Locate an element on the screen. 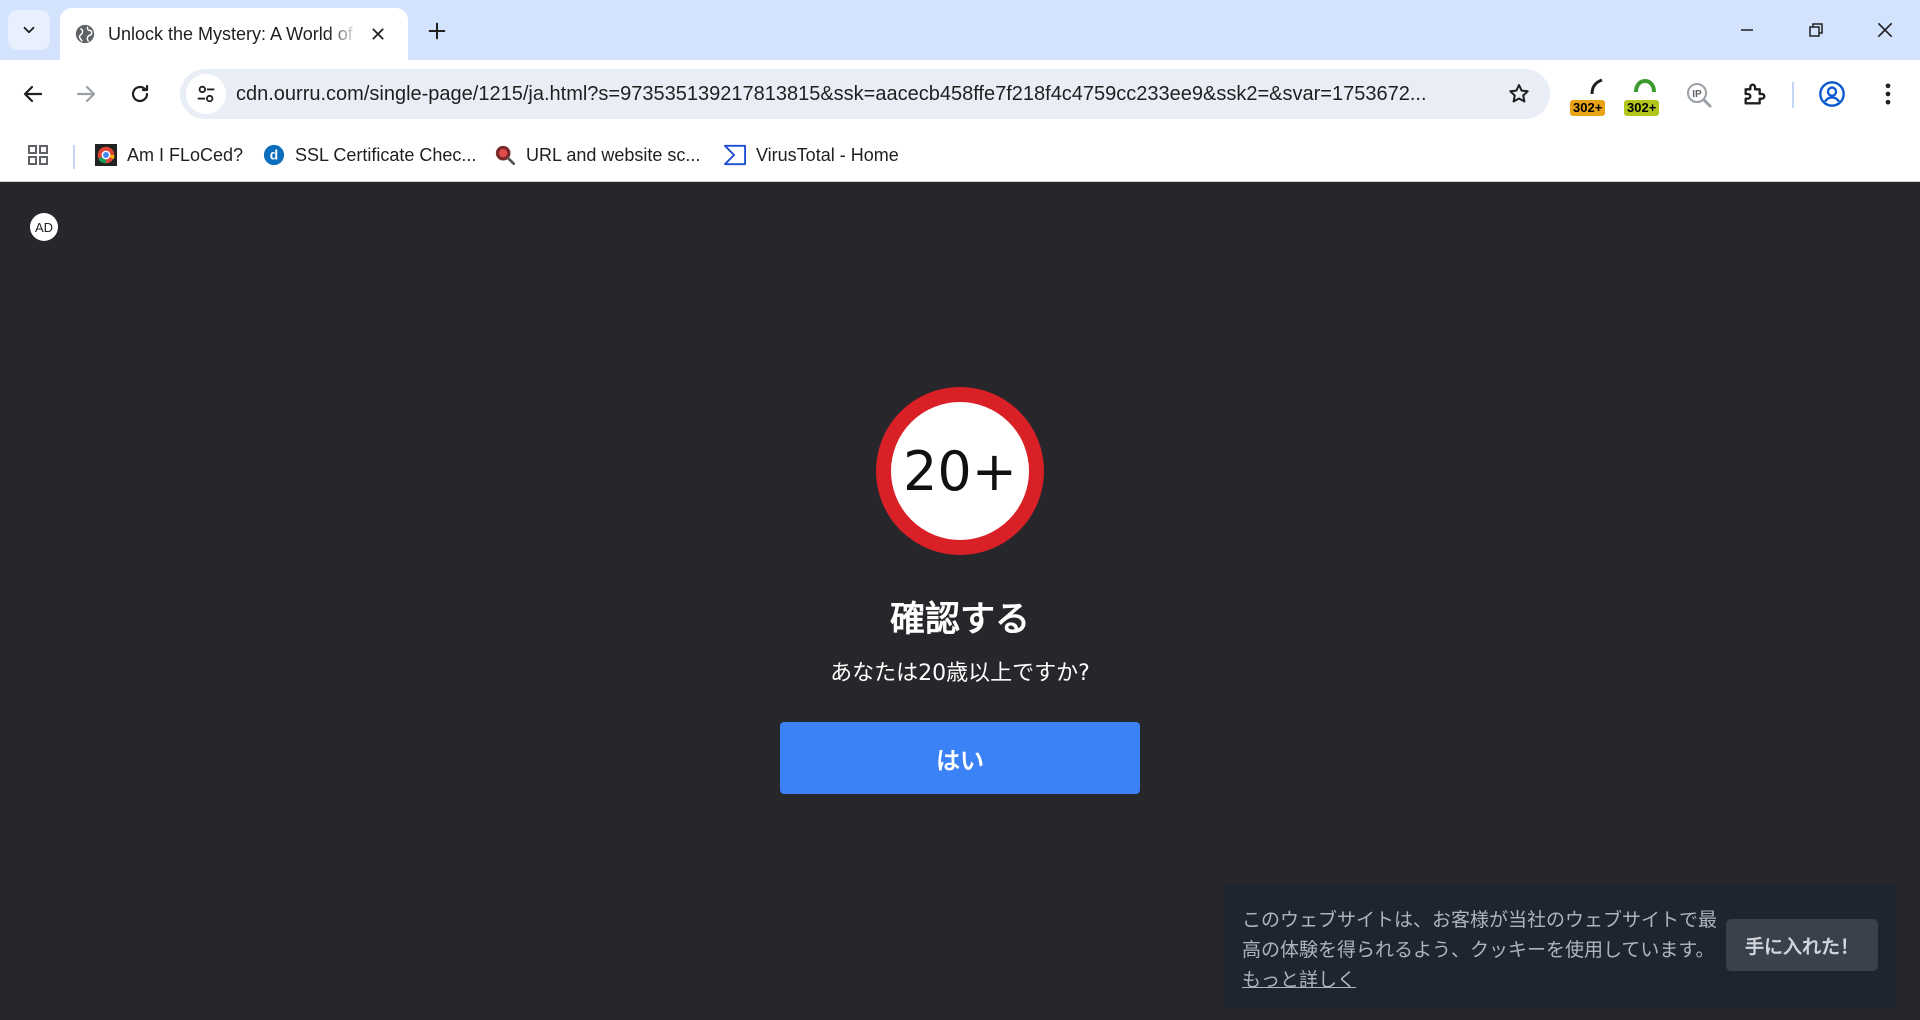 This screenshot has height=1020, width=1920. reload-icon is located at coordinates (140, 93).